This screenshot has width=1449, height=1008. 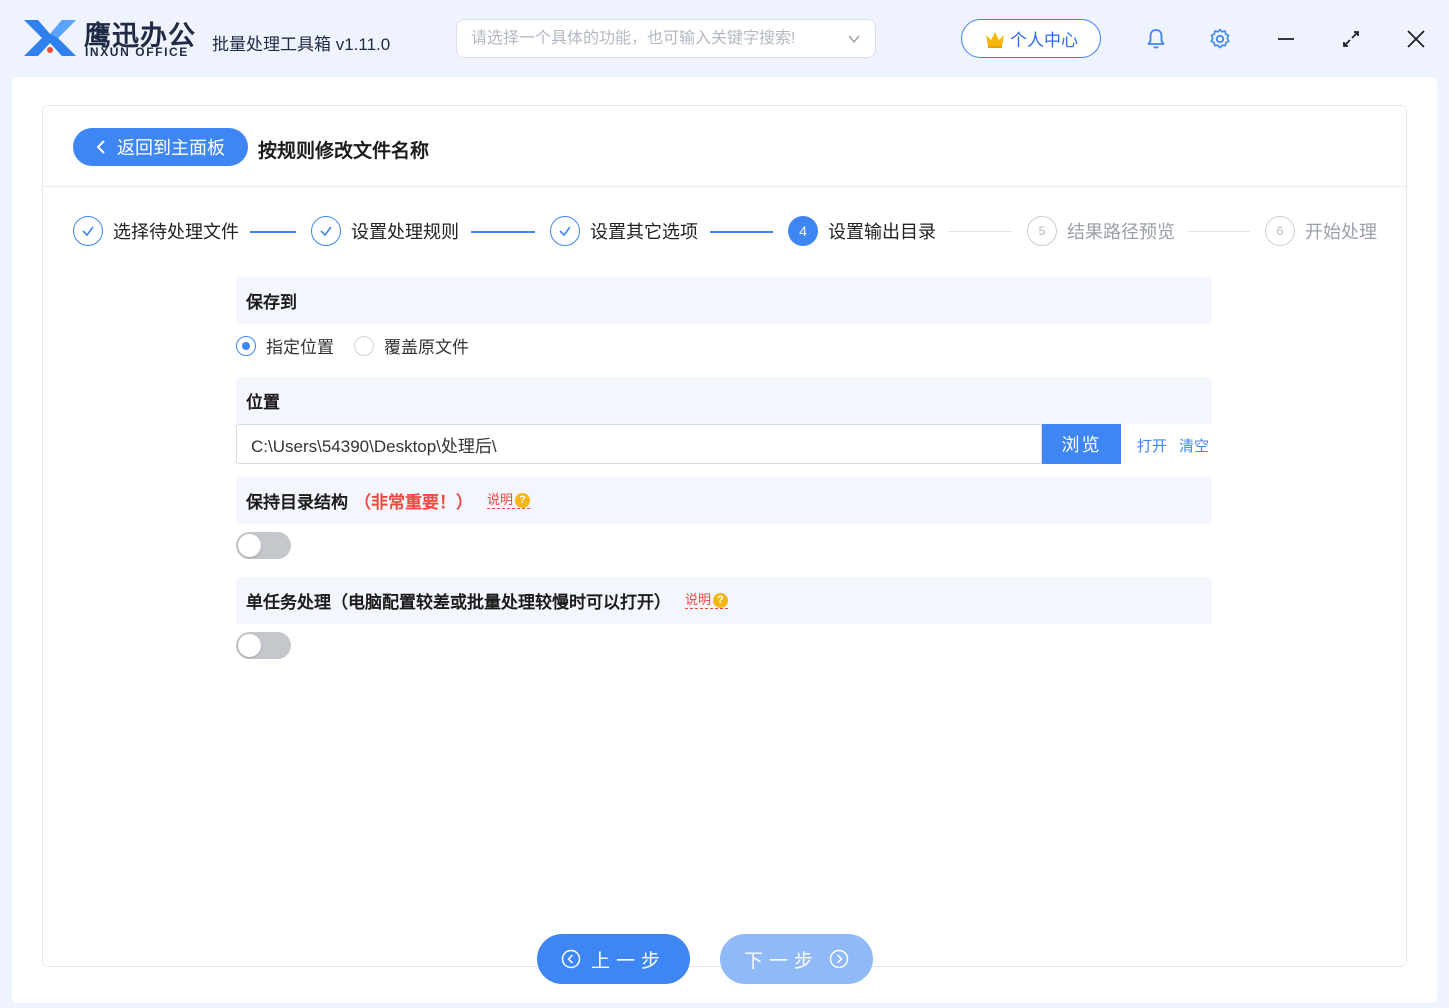 What do you see at coordinates (644, 232) in the screenshot?
I see `step-label: 设置其它选项` at bounding box center [644, 232].